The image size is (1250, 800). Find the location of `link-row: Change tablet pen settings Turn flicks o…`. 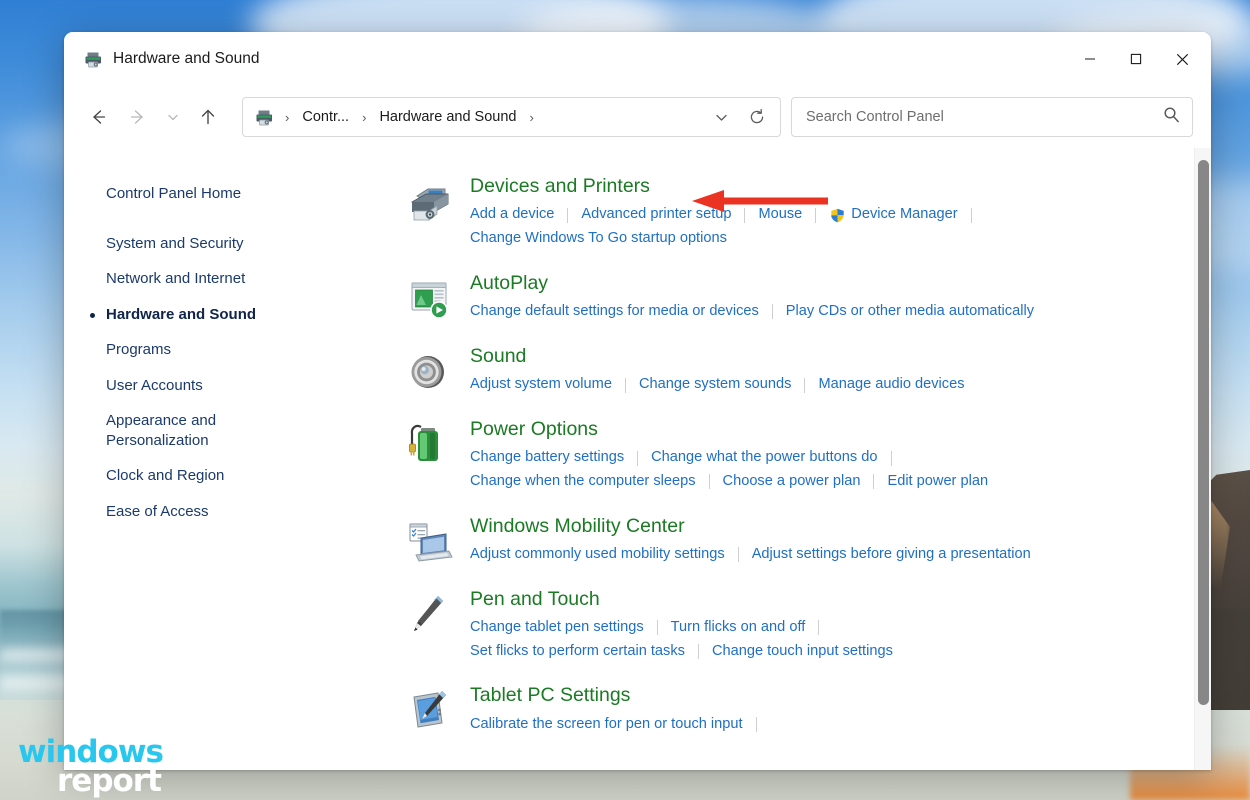

link-row: Change tablet pen settings Turn flicks o… is located at coordinates (825, 628).